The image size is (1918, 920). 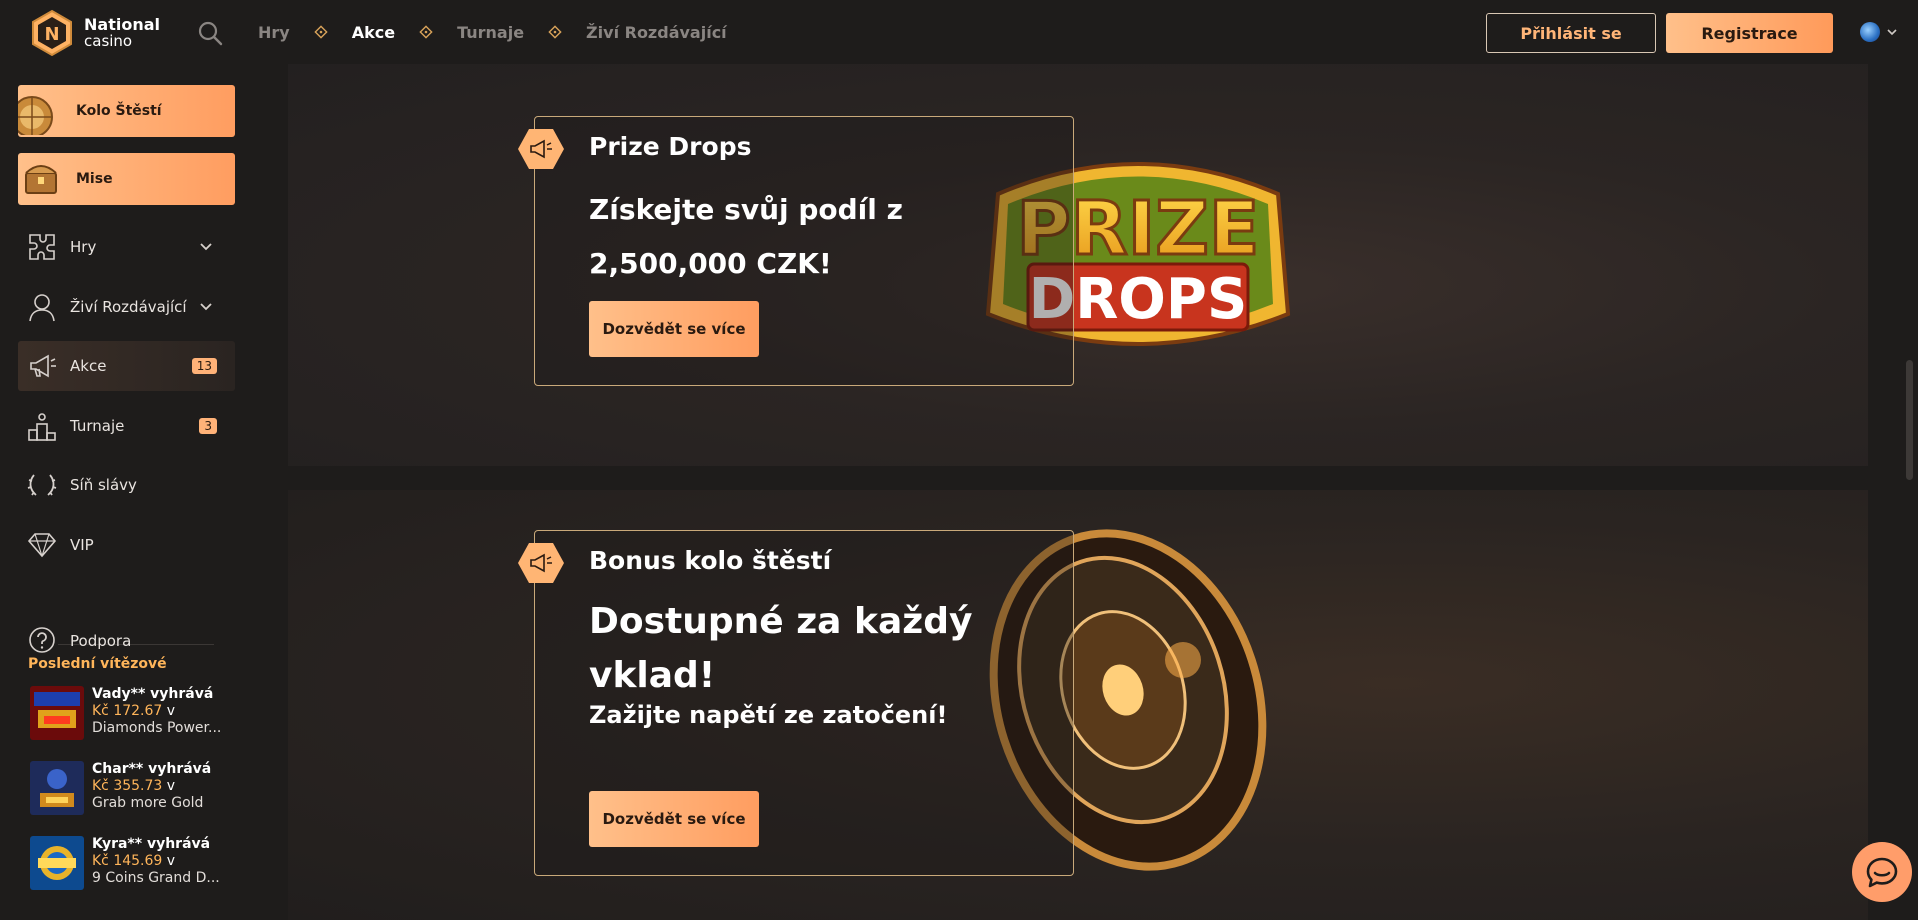 What do you see at coordinates (746, 209) in the screenshot?
I see `promotion-headline: Získejte svůj podíl z` at bounding box center [746, 209].